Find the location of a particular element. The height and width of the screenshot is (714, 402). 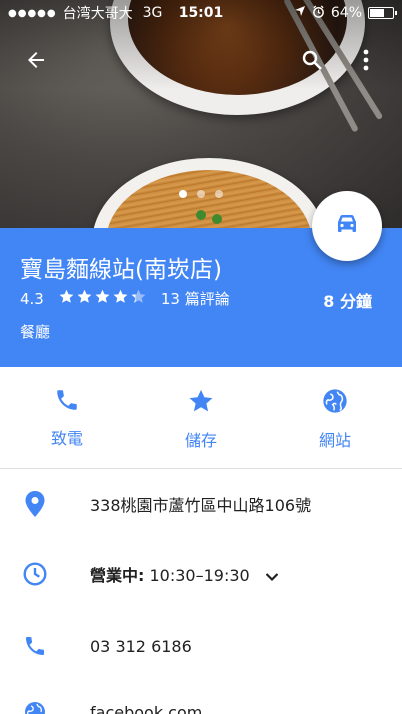

directions-button is located at coordinates (347, 226).